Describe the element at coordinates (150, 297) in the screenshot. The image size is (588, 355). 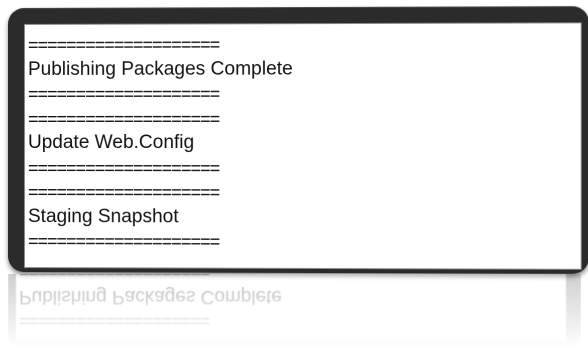
I see `reflection-line: Publishing Packages Complete` at that location.